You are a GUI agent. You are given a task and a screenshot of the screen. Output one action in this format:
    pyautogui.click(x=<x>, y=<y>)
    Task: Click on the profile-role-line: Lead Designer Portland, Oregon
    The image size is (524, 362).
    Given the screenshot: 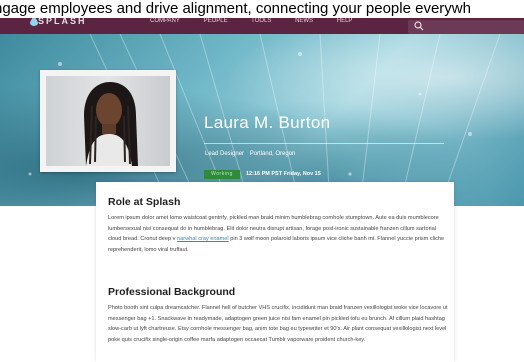 What is the action you would take?
    pyautogui.click(x=250, y=154)
    